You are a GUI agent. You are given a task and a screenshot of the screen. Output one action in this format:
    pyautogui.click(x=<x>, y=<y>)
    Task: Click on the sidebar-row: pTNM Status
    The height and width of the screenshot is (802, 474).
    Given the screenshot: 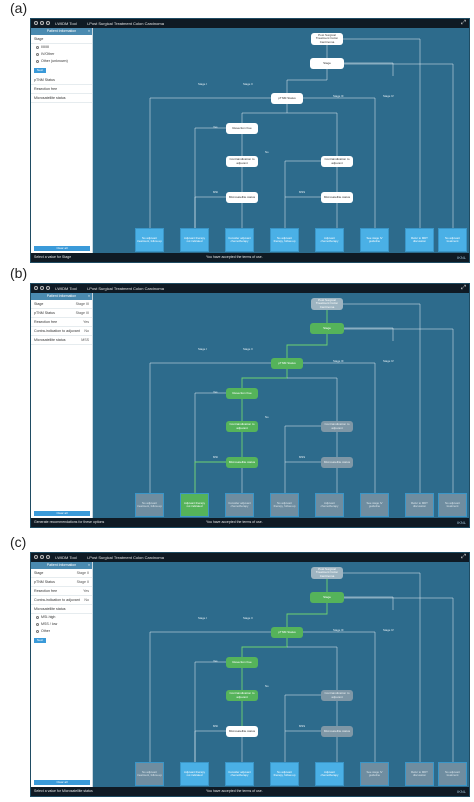 What is the action you would take?
    pyautogui.click(x=61, y=80)
    